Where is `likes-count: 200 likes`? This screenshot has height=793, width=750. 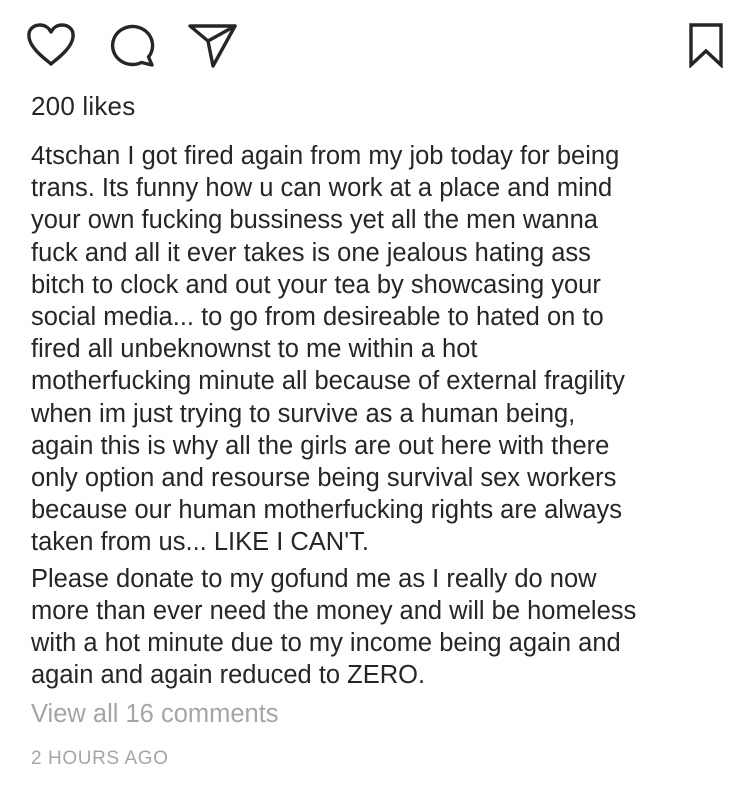 likes-count: 200 likes is located at coordinates (83, 106).